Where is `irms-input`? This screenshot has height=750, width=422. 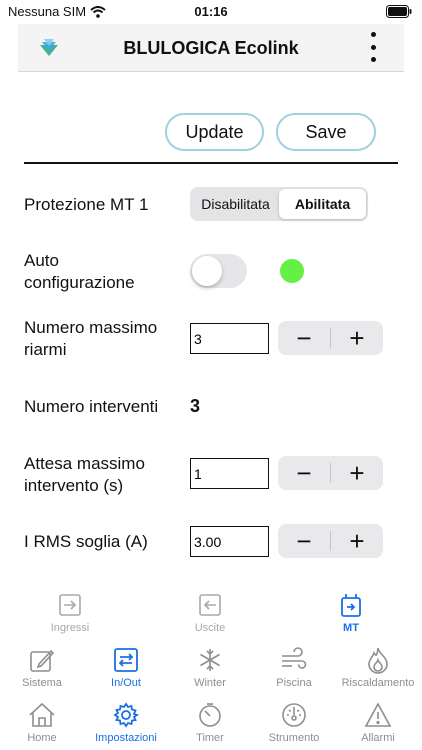
irms-input is located at coordinates (229, 541).